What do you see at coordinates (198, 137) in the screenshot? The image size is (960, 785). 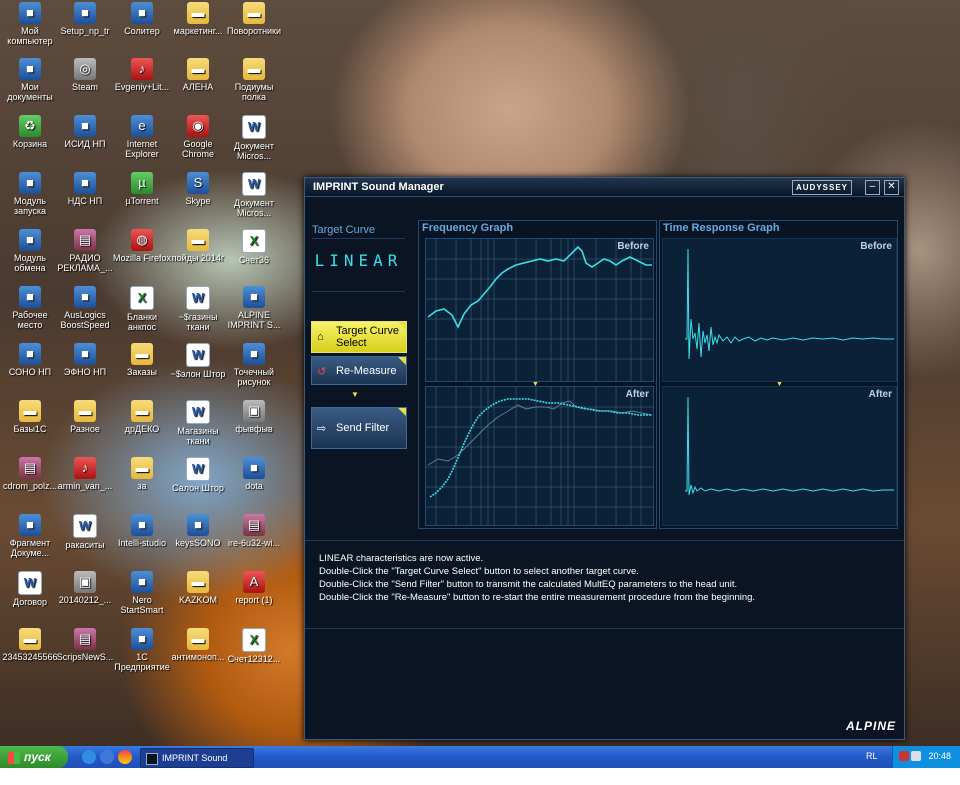 I see `desktop-icon: ◉ Google Chrome` at bounding box center [198, 137].